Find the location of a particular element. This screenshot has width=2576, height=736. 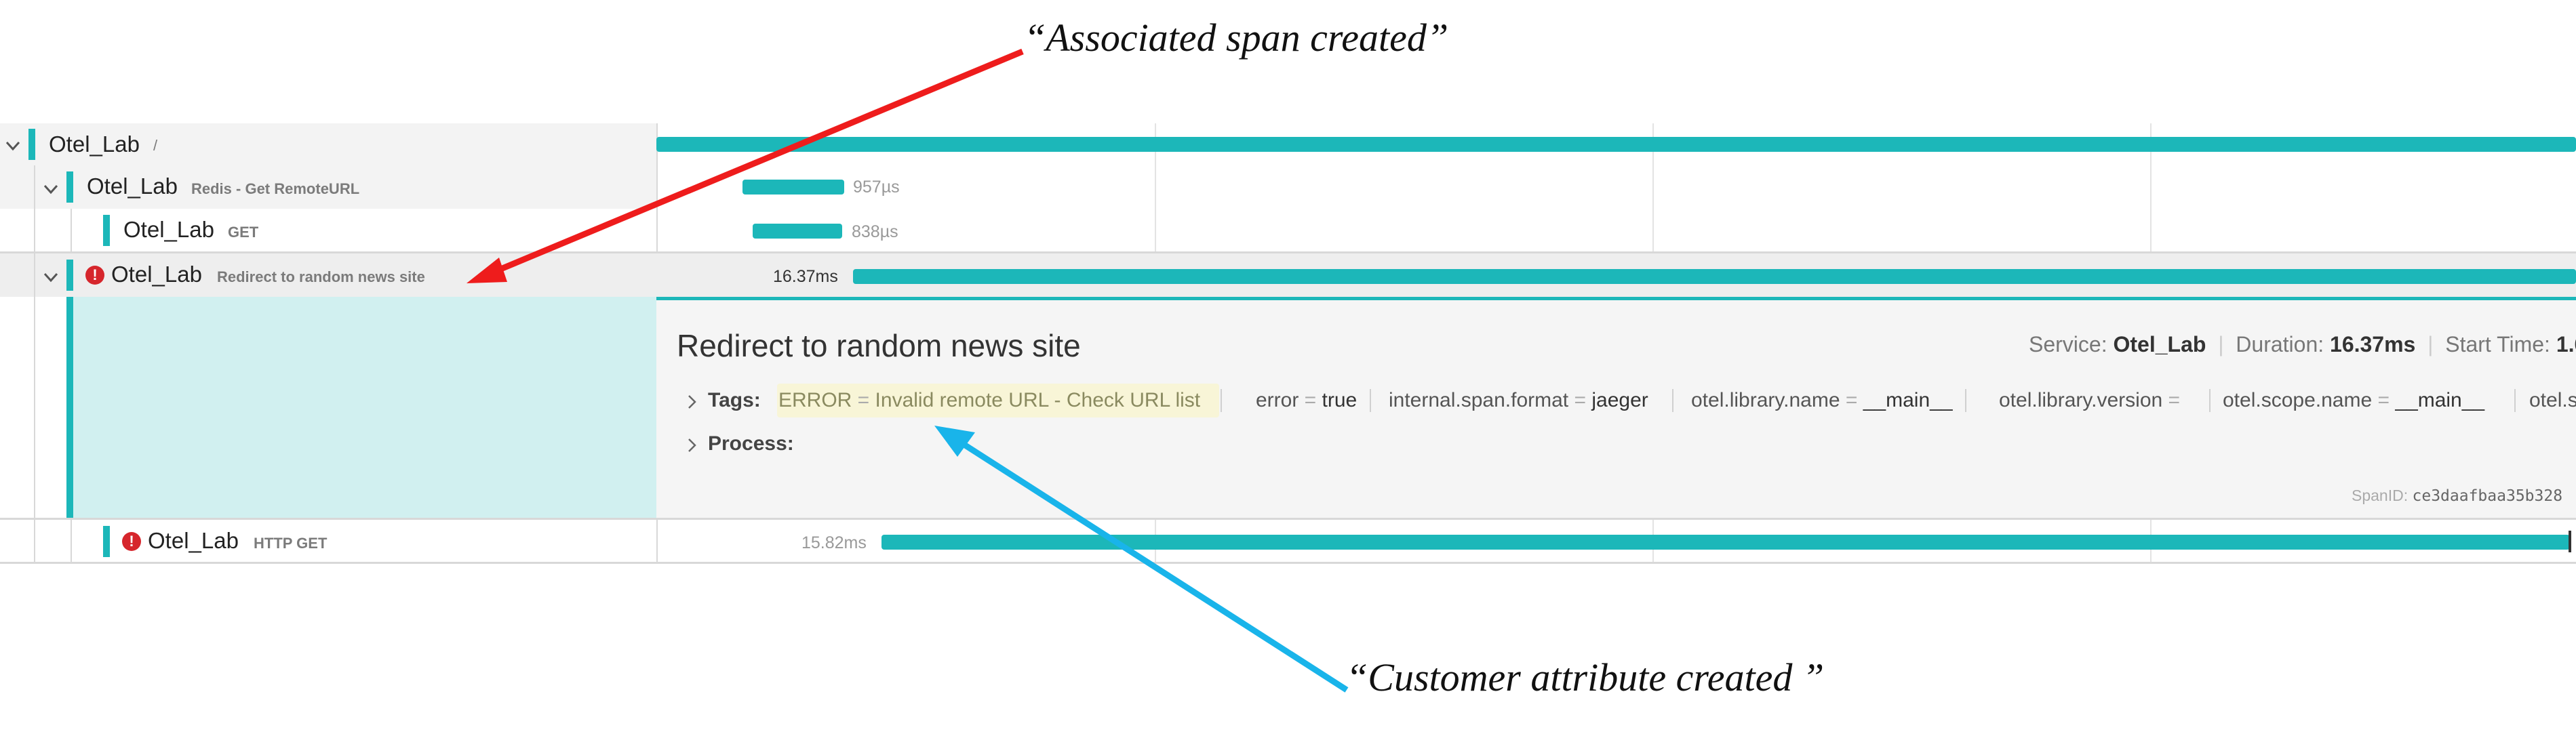

red-arrow is located at coordinates (752, 164).